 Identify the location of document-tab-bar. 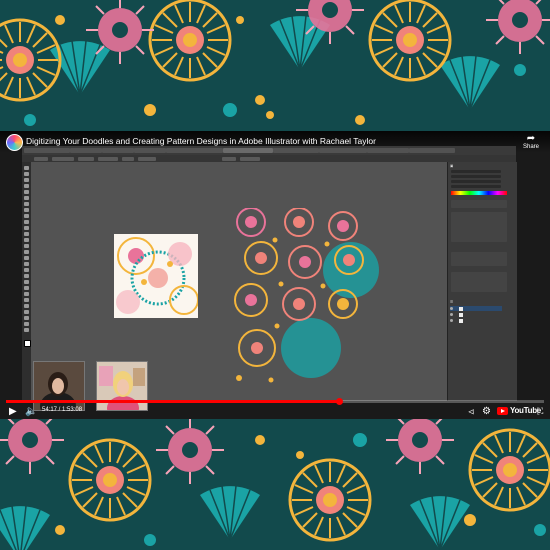
(269, 150).